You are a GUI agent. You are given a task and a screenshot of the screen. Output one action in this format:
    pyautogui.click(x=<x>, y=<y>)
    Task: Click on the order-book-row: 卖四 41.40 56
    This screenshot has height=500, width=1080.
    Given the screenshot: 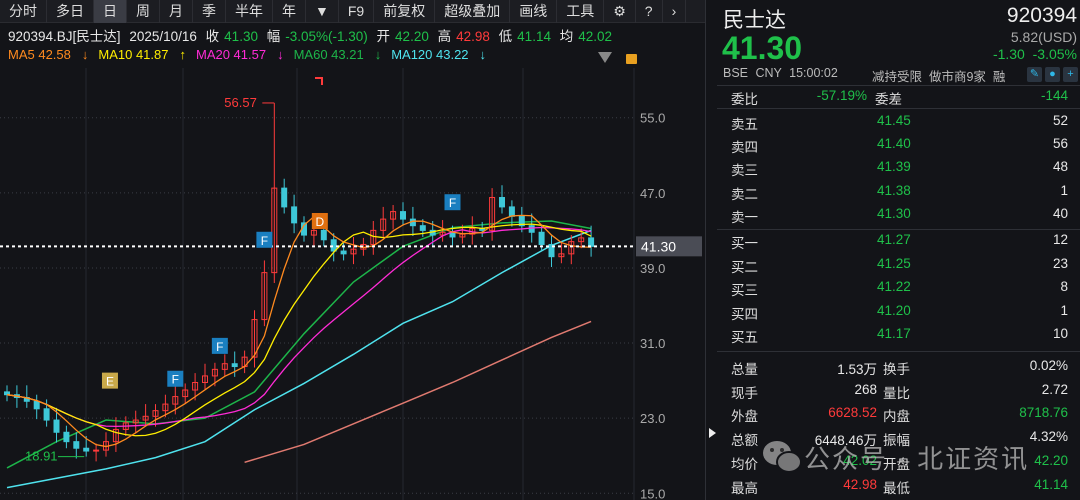 What is the action you would take?
    pyautogui.click(x=898, y=146)
    